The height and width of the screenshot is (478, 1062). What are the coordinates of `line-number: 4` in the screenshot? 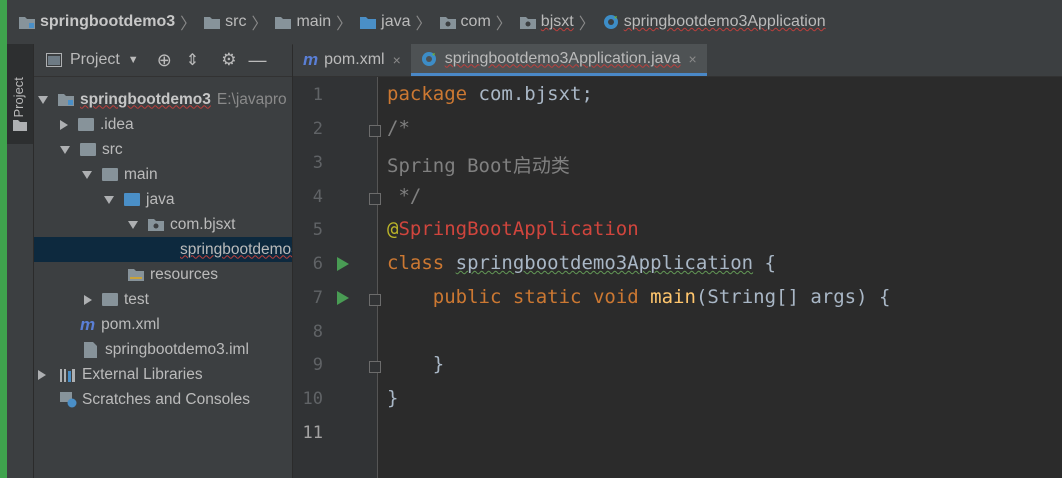 It's located at (317, 197).